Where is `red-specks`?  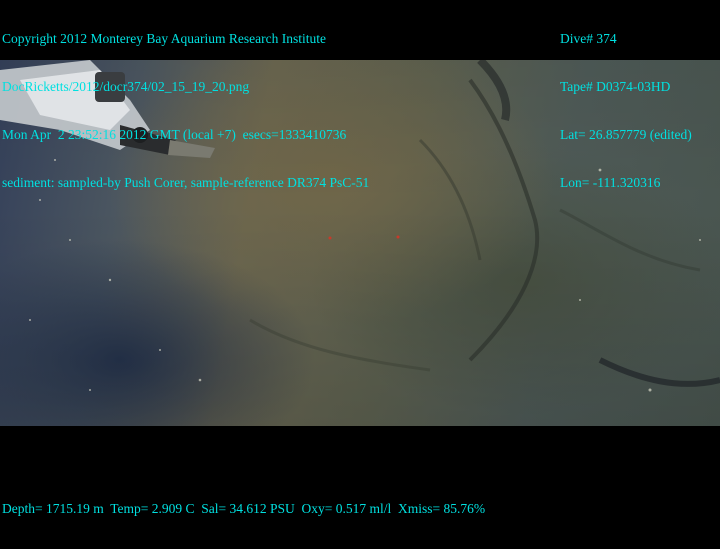
red-specks is located at coordinates (364, 237).